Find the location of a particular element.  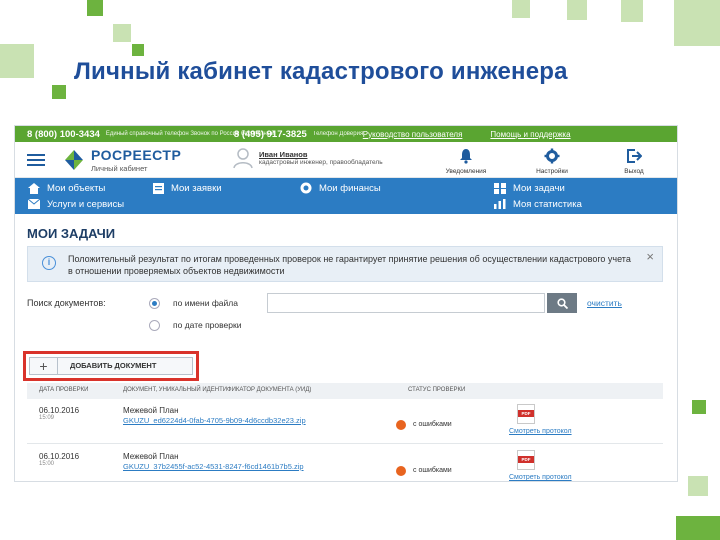

logout-icon is located at coordinates (634, 156).